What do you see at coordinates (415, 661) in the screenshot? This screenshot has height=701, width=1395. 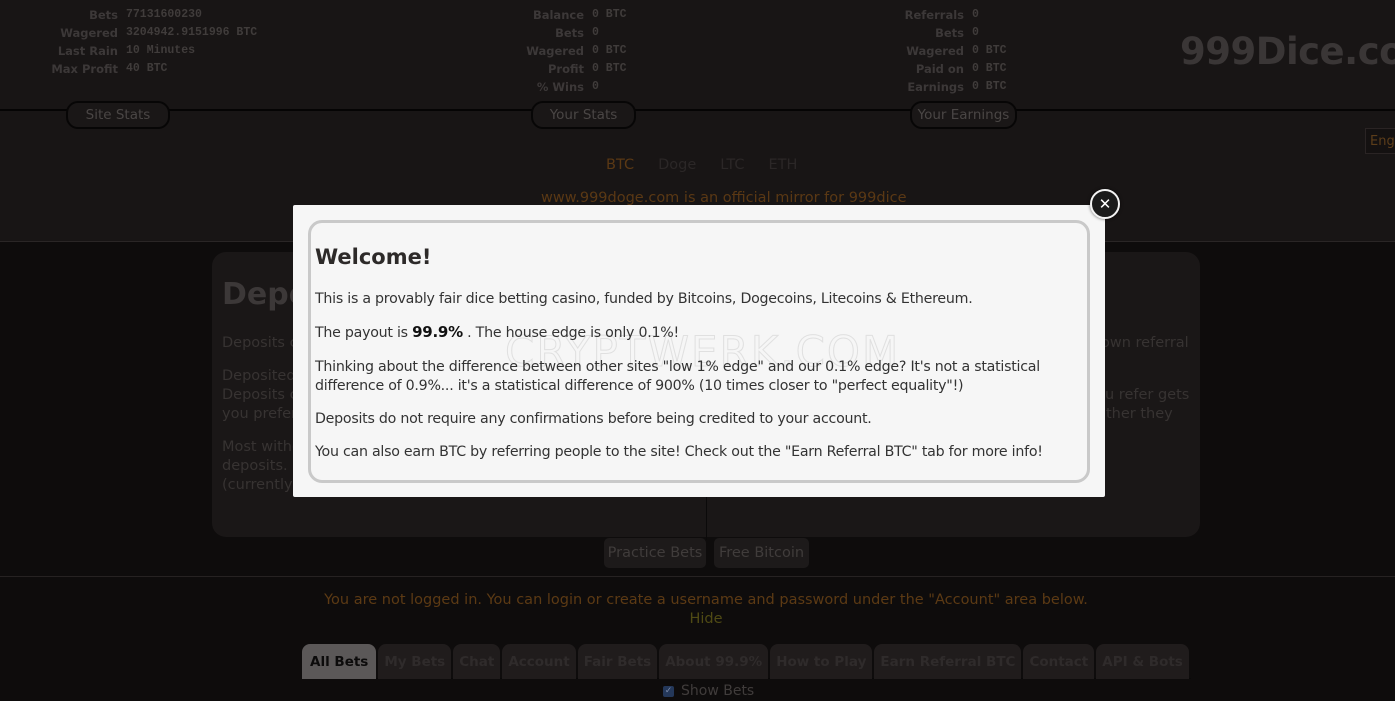 I see `tab-my-bets: My Bets` at bounding box center [415, 661].